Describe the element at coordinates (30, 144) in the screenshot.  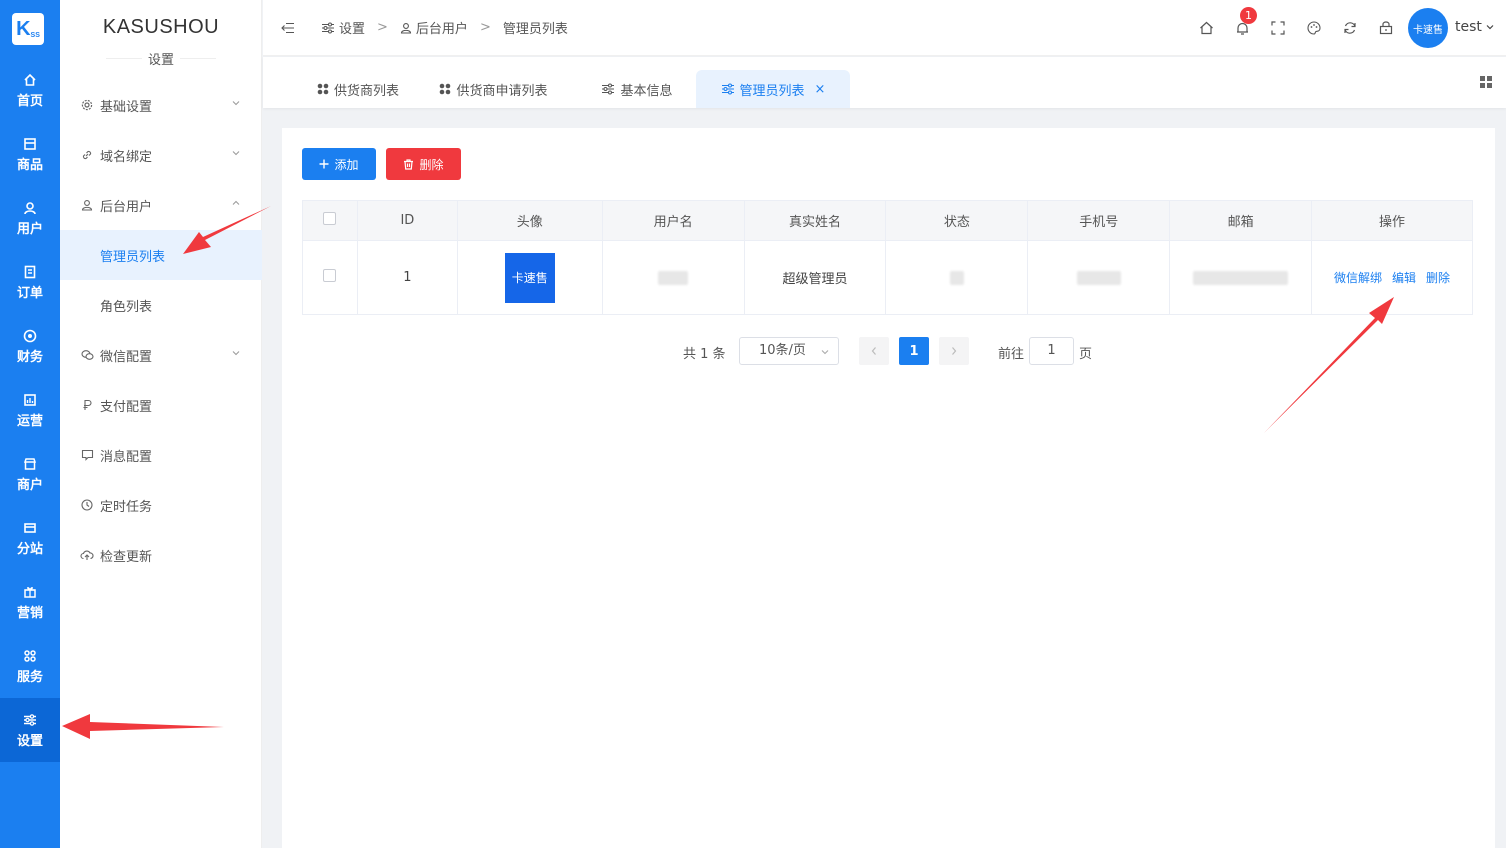
I see `goods-icon` at that location.